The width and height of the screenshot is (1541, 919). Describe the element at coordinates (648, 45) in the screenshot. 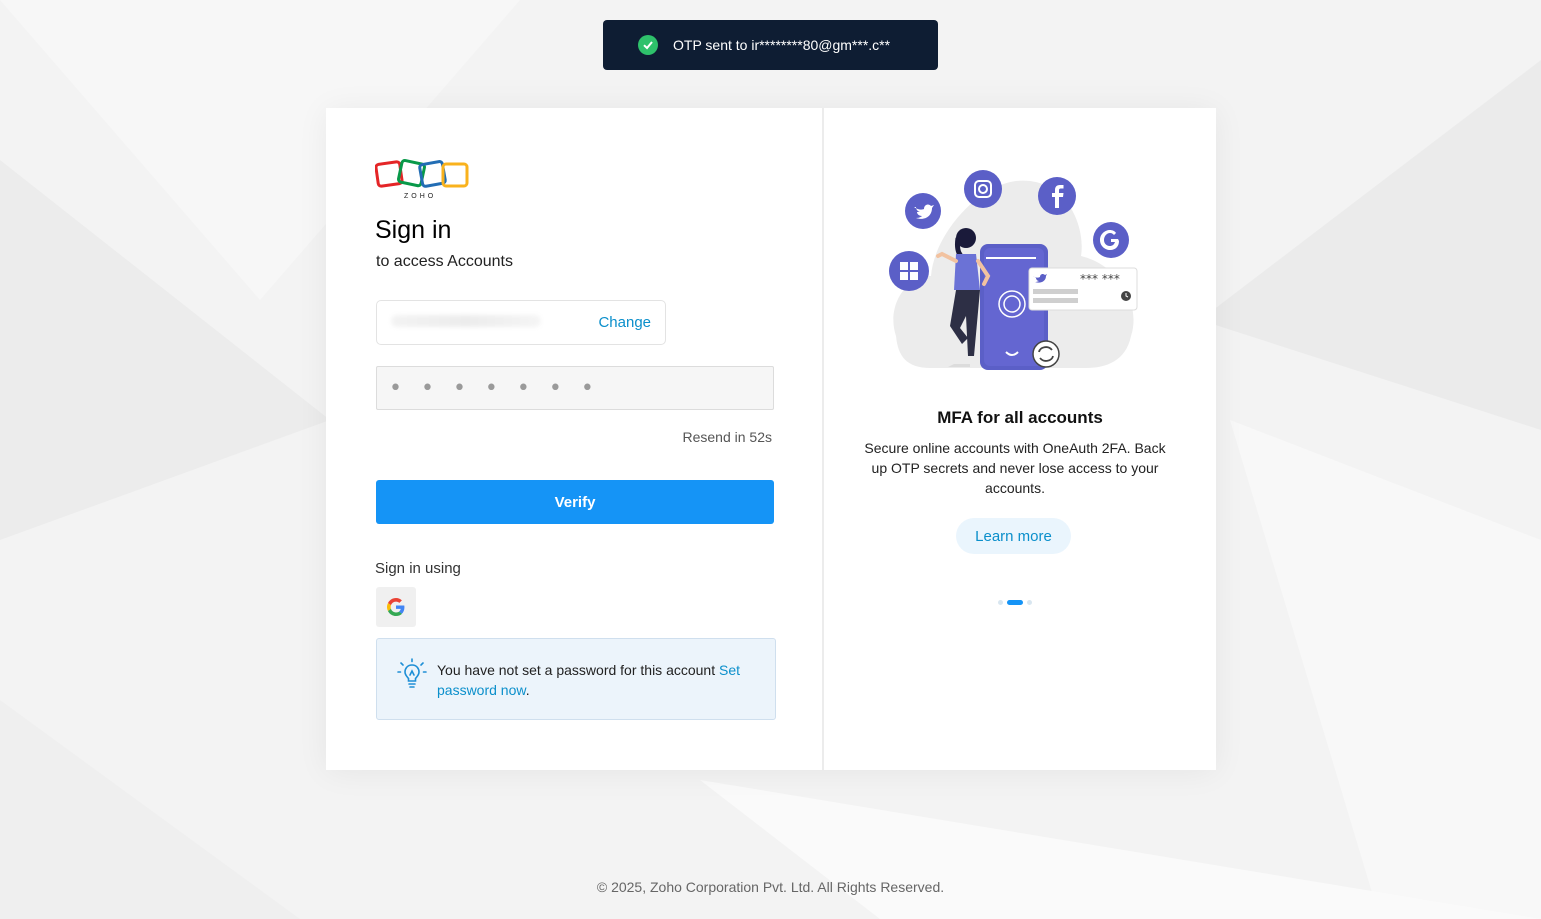

I see `check-circle-icon` at that location.